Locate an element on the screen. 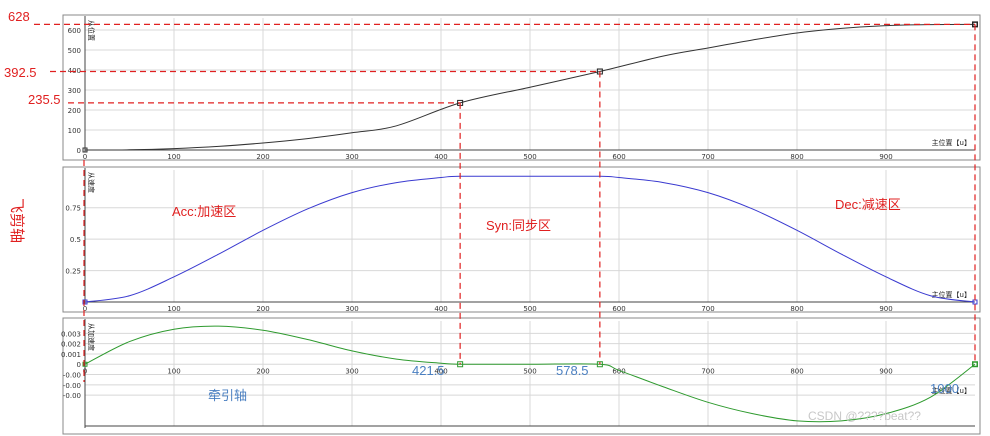  label-392-5: 392.5 is located at coordinates (20, 72).